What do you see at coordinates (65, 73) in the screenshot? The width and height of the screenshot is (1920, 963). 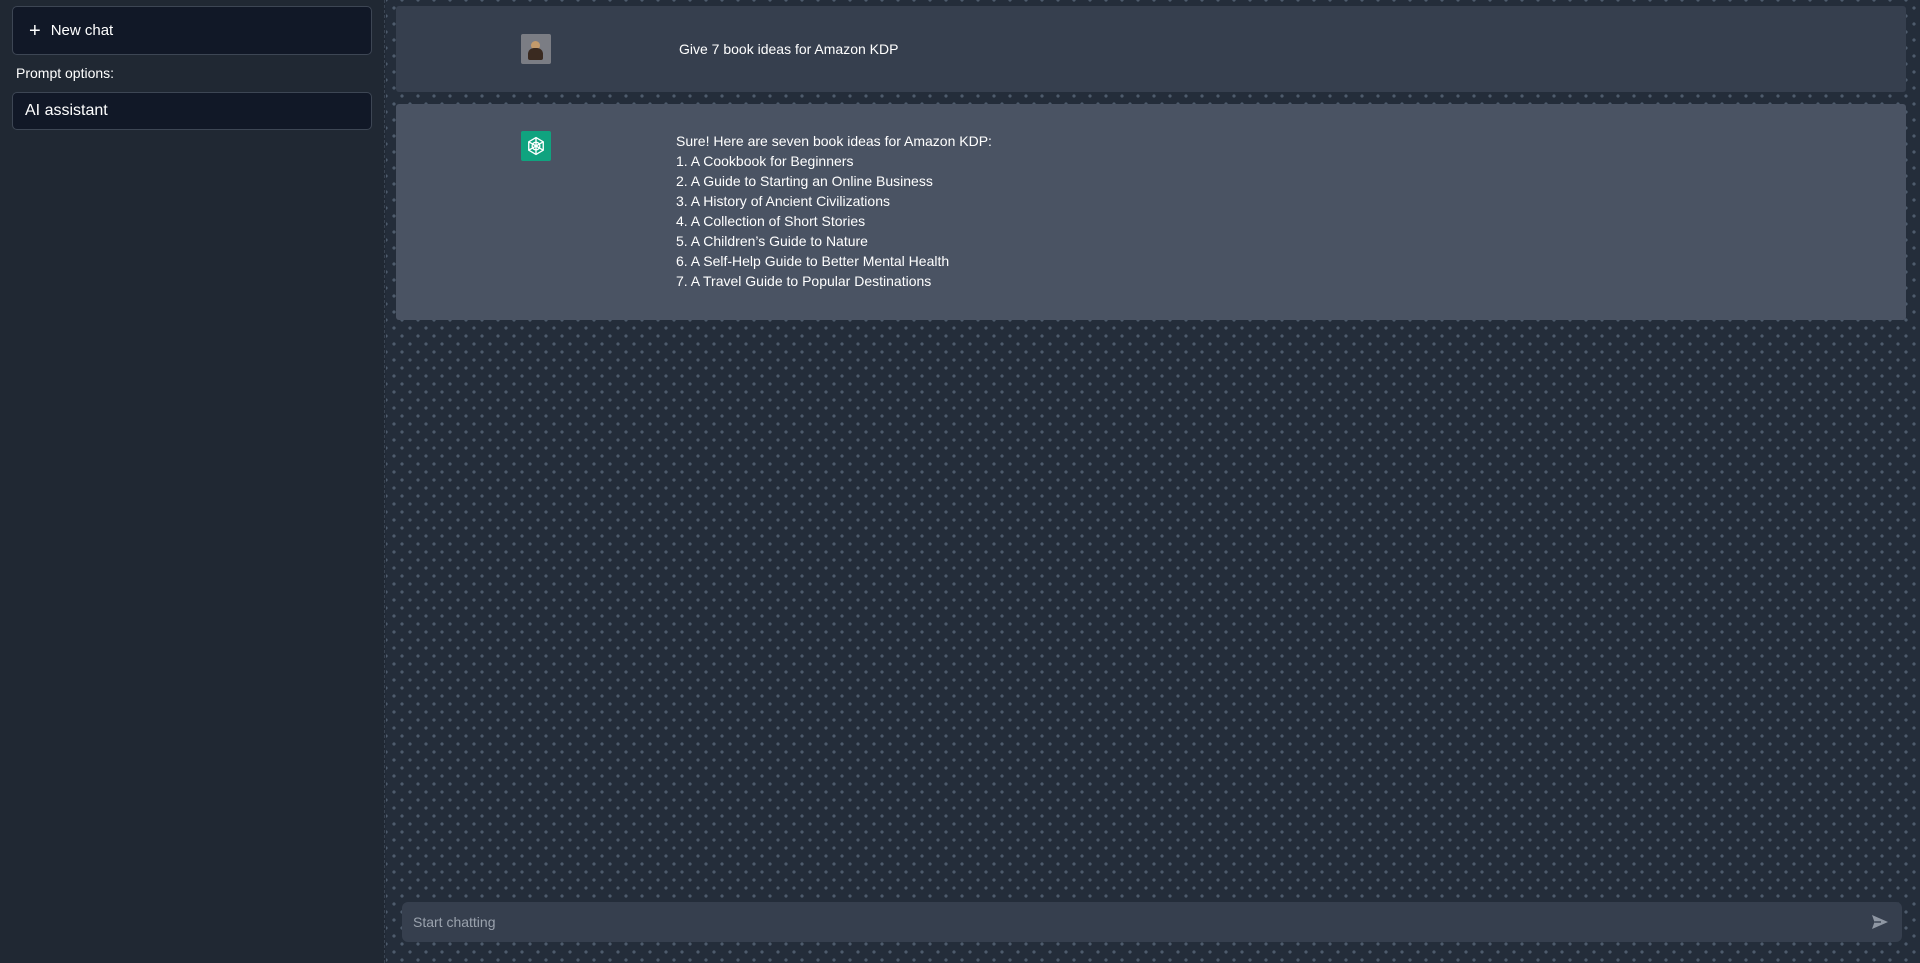 I see `prompt-options-label: Prompt options:` at bounding box center [65, 73].